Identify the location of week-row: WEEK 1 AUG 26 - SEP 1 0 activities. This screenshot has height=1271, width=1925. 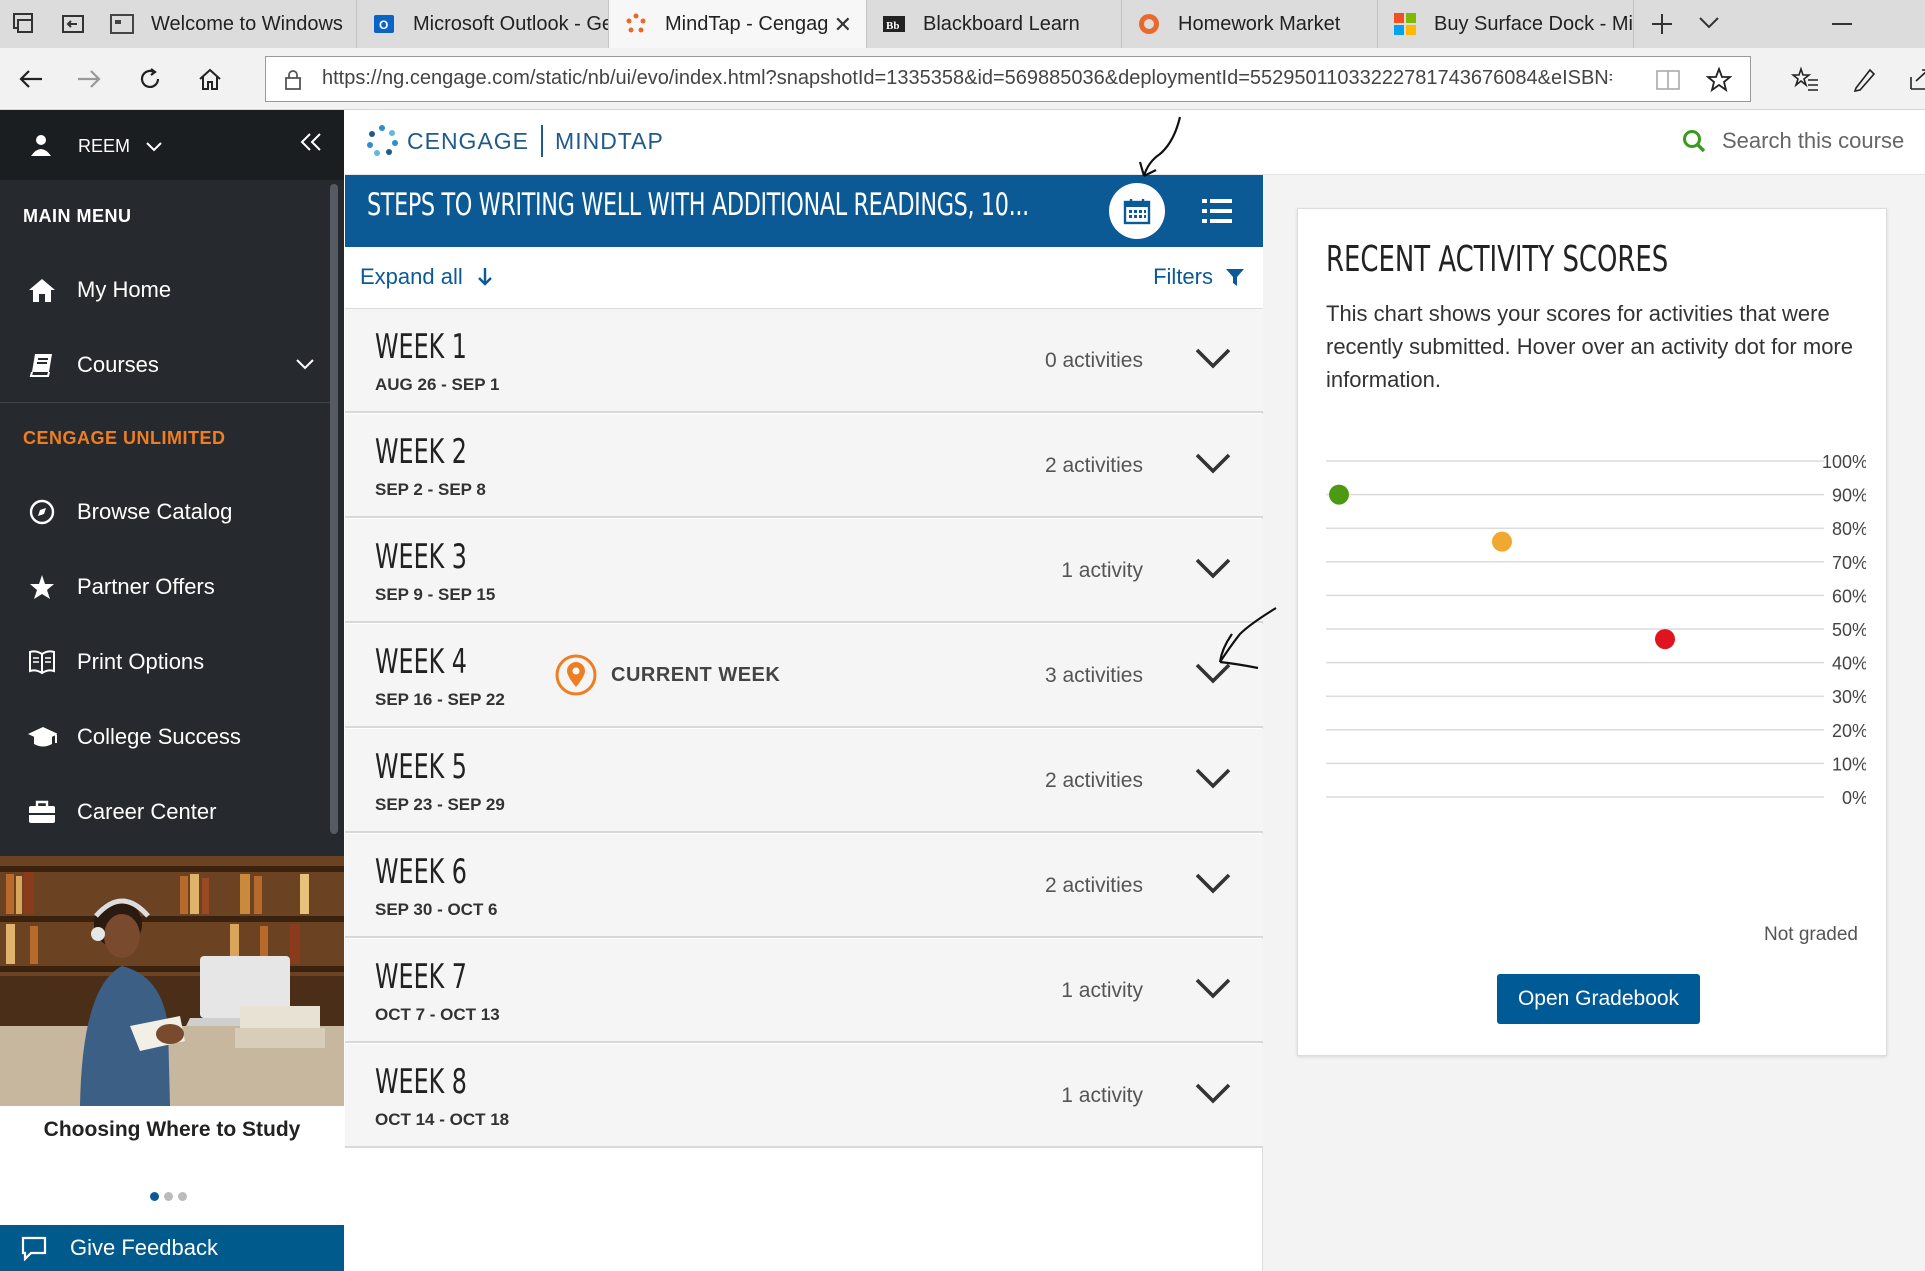
(804, 361).